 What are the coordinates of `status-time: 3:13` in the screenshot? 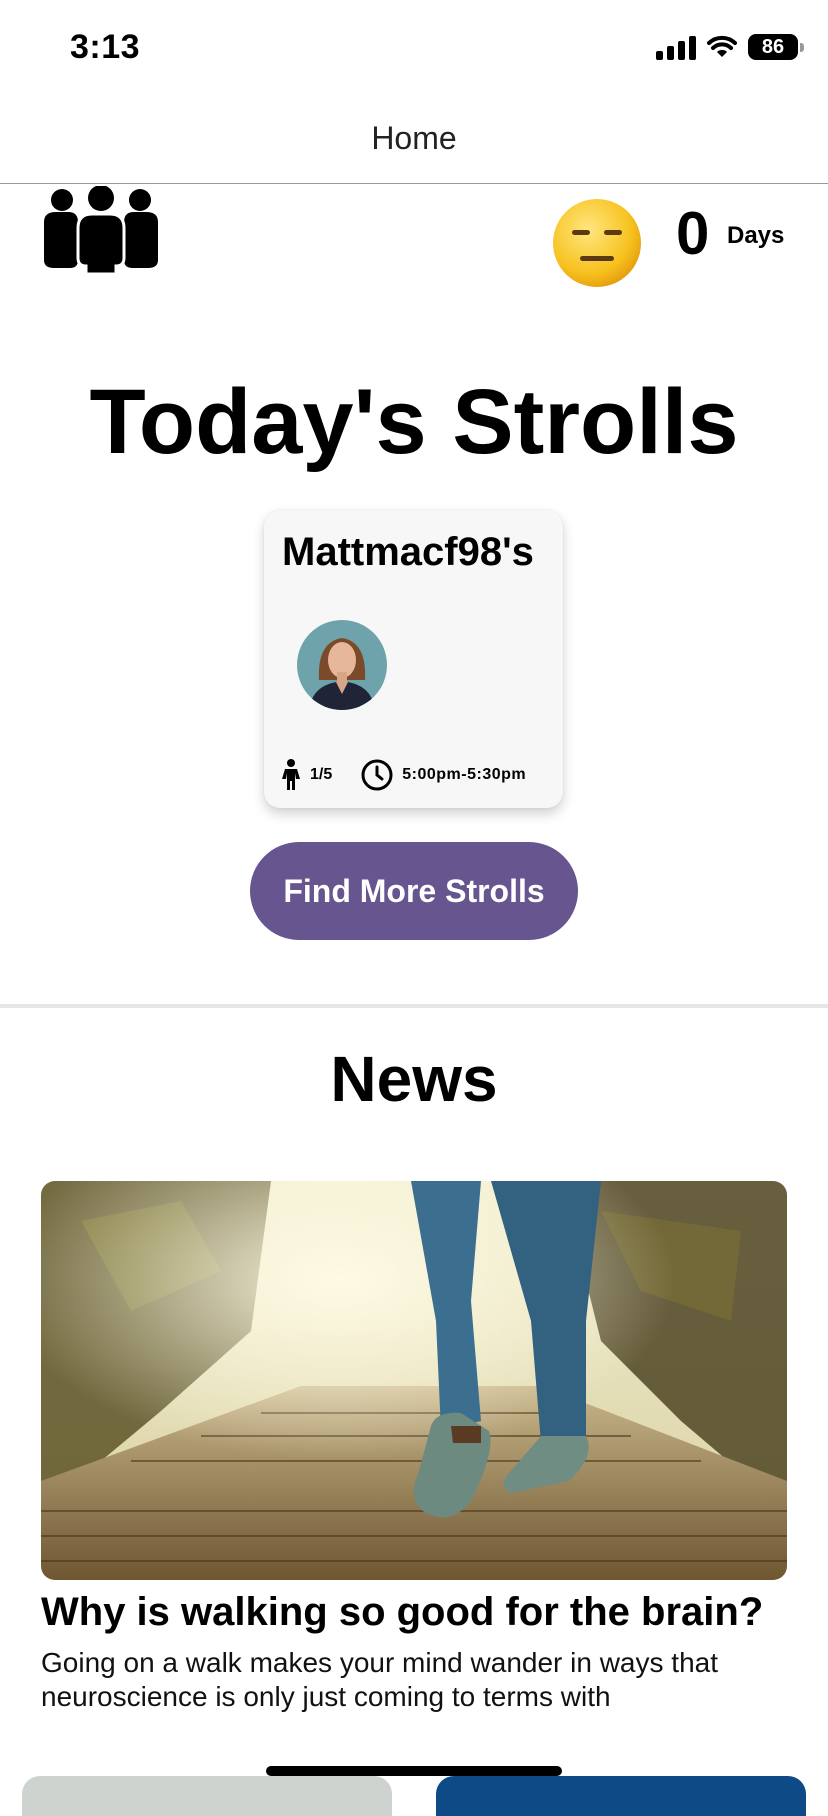 It's located at (105, 47).